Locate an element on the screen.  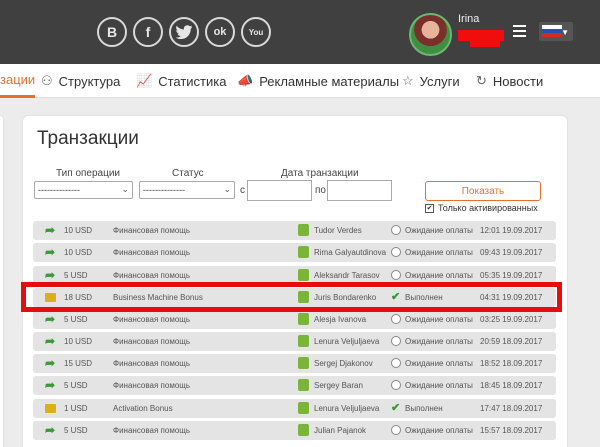
name-cell: Tudor Verdes is located at coordinates (338, 230).